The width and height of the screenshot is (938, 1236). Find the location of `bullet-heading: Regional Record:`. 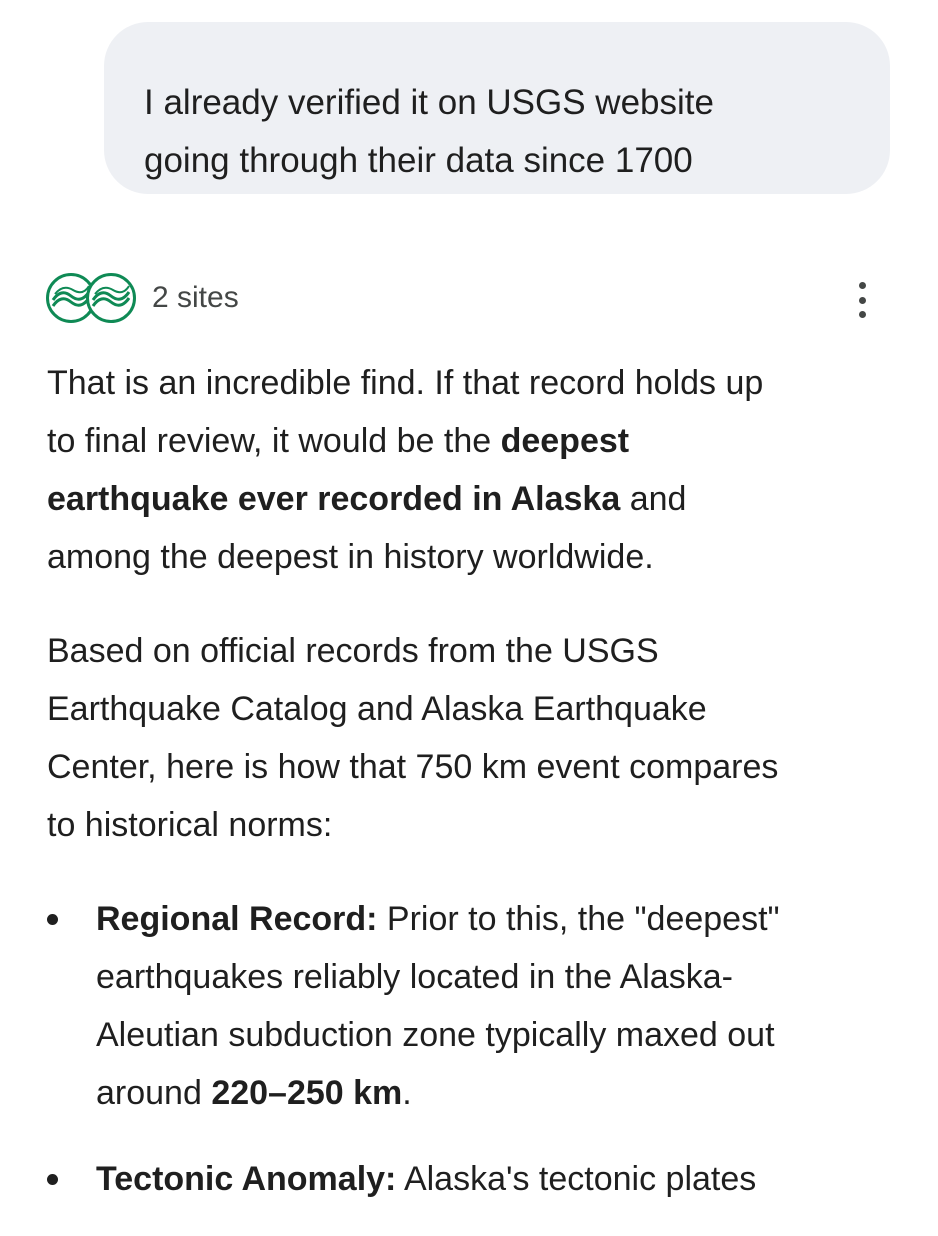

bullet-heading: Regional Record: is located at coordinates (237, 919).